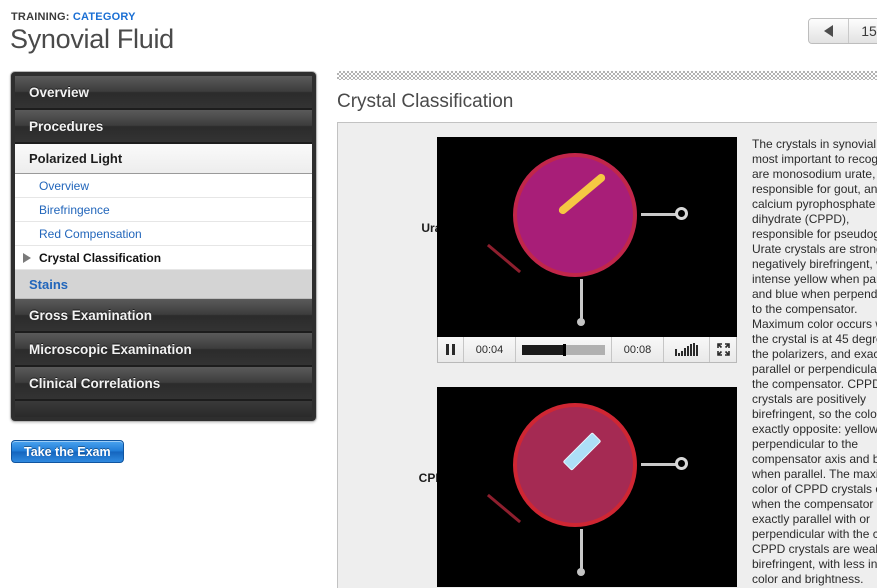 Image resolution: width=877 pixels, height=588 pixels. I want to click on video-player-urate: 00:04 00:08, so click(587, 250).